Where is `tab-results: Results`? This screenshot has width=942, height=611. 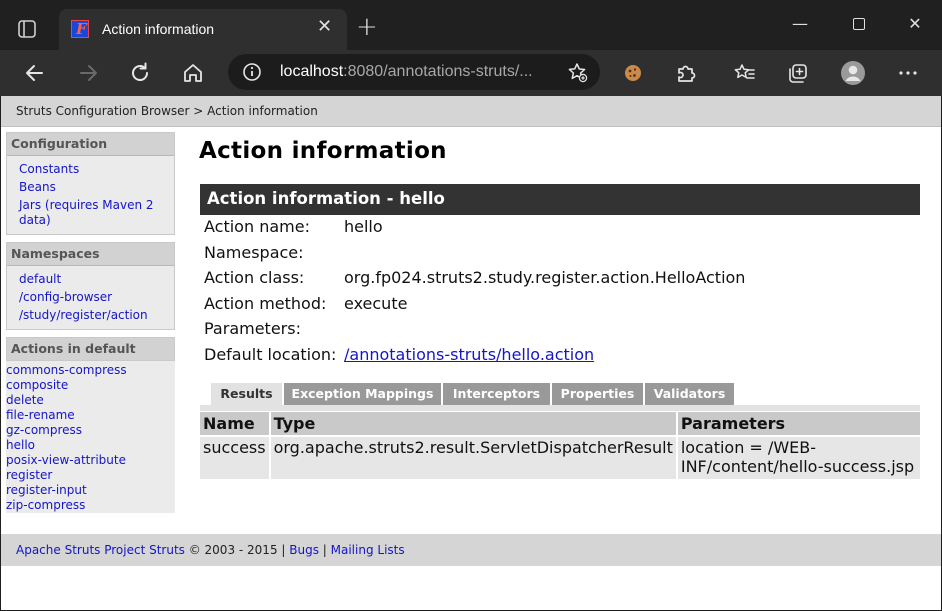
tab-results: Results is located at coordinates (247, 394).